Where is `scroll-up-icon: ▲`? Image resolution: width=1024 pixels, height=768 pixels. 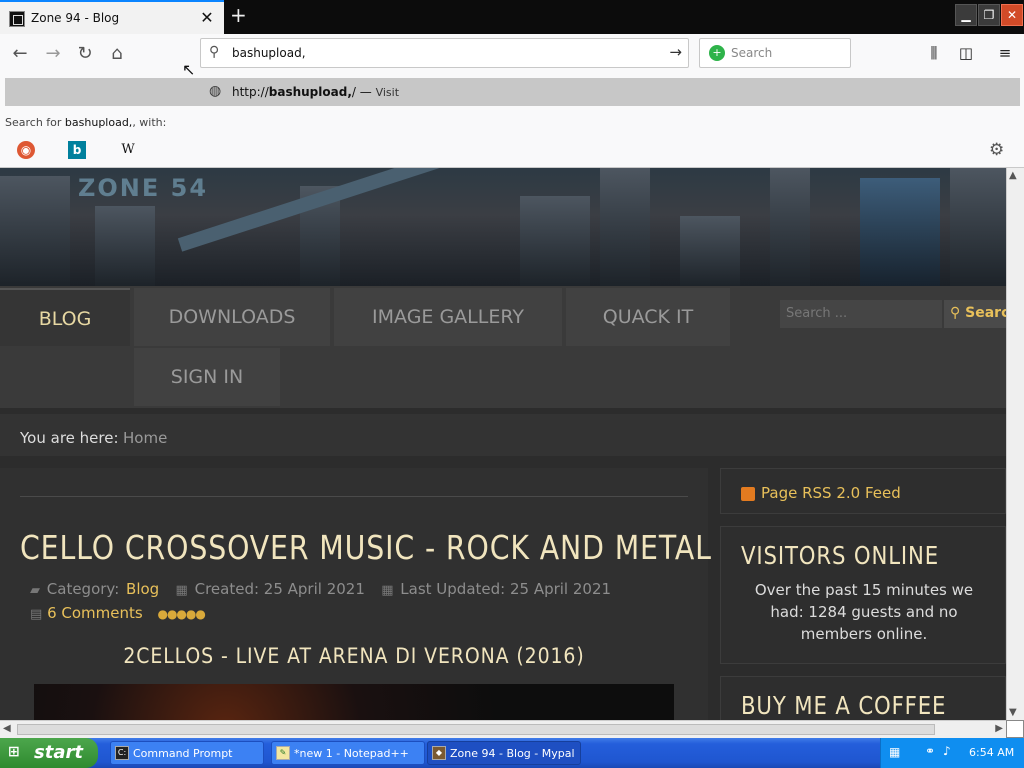
scroll-up-icon: ▲ is located at coordinates (1013, 175).